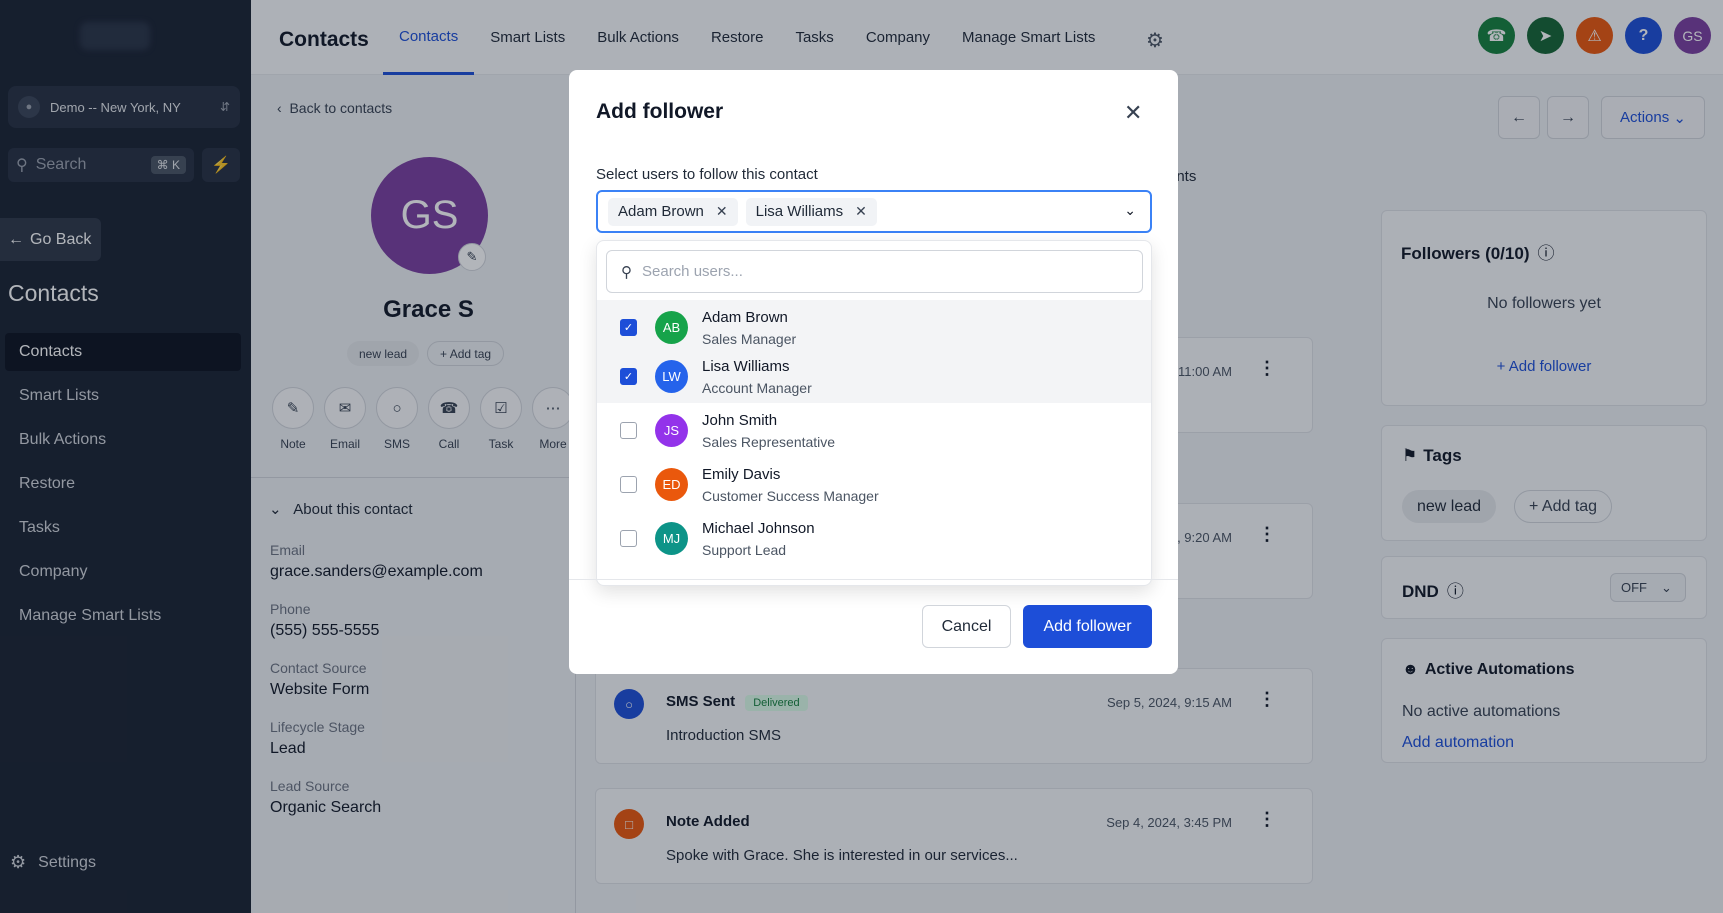  What do you see at coordinates (749, 339) in the screenshot?
I see `user-role: Sales Manager` at bounding box center [749, 339].